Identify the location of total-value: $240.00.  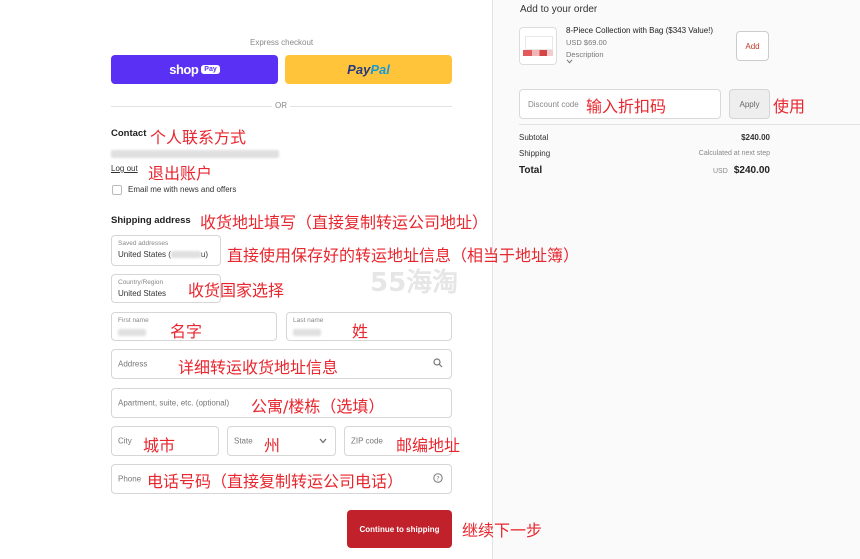
(751, 170).